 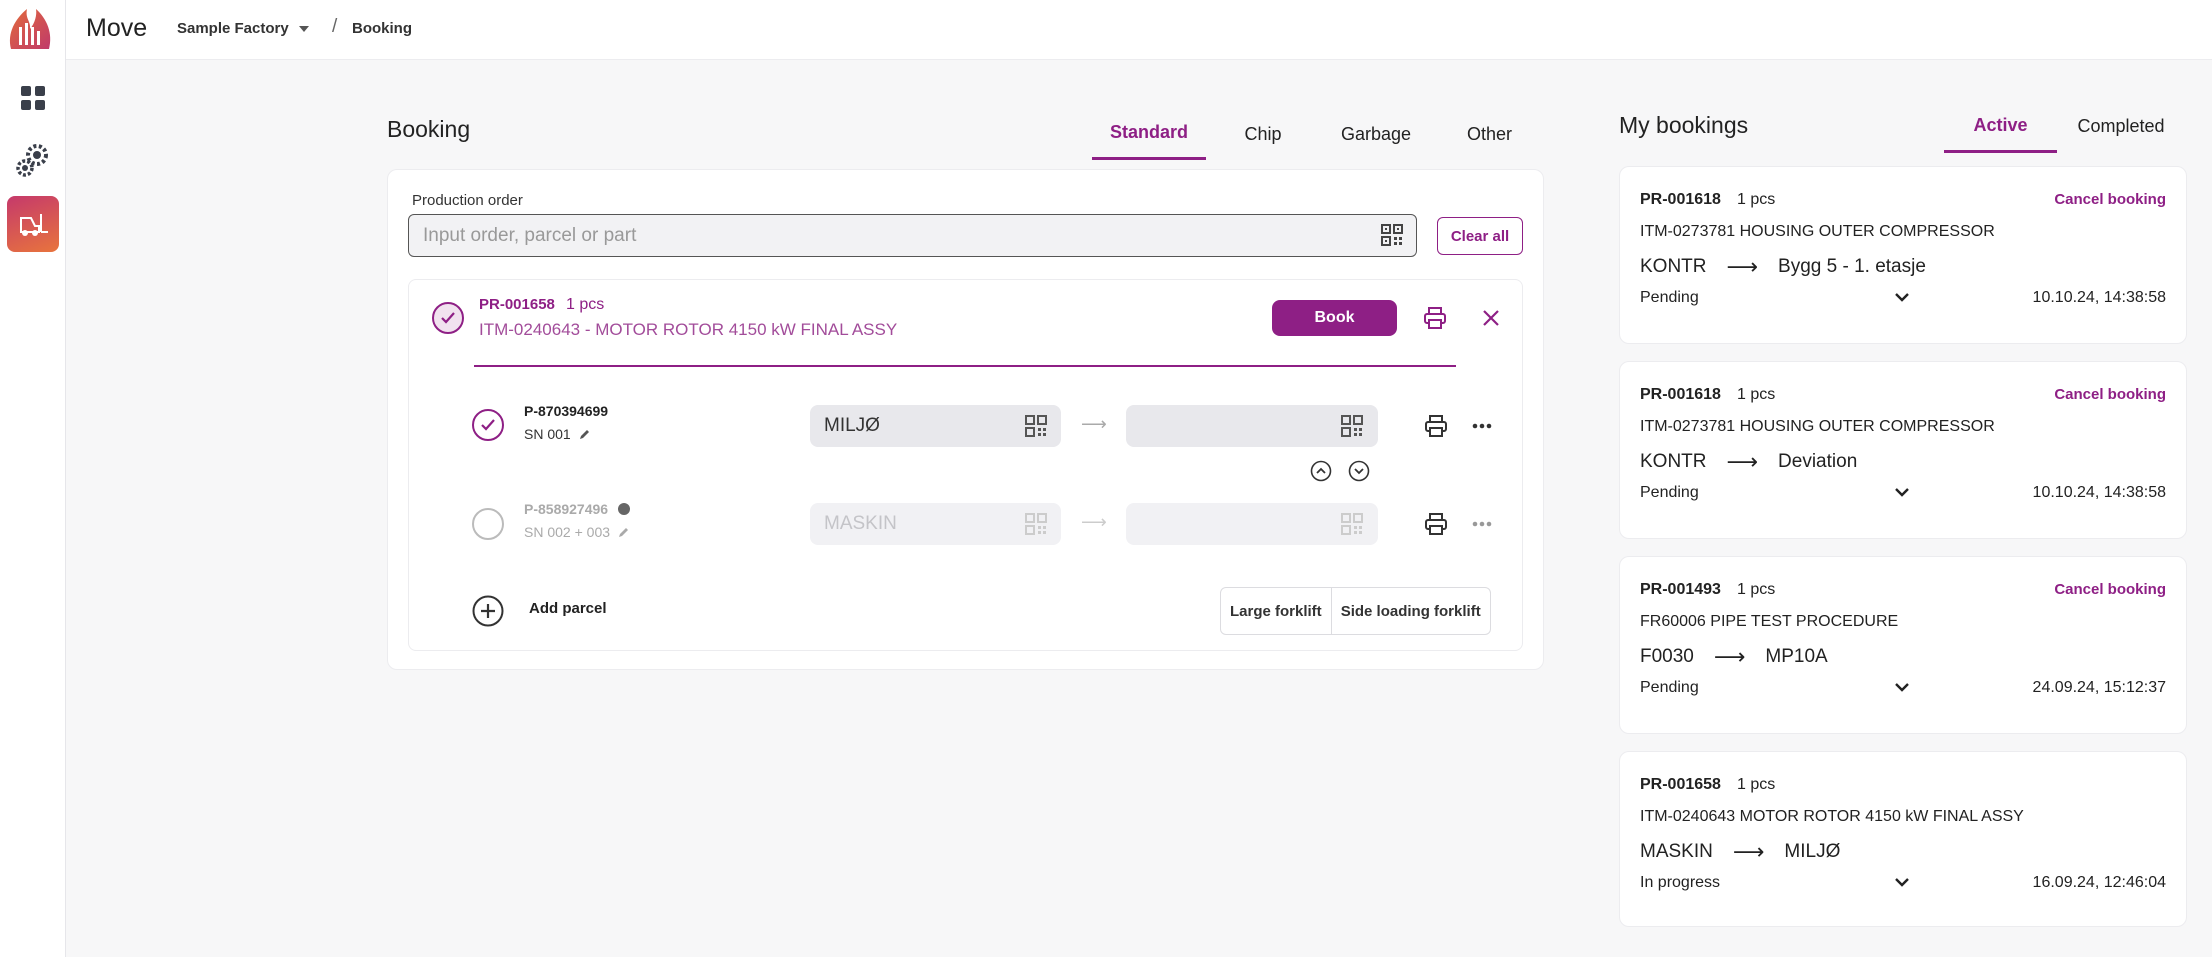 I want to click on add-parcel-button: Add parcel, so click(x=568, y=608).